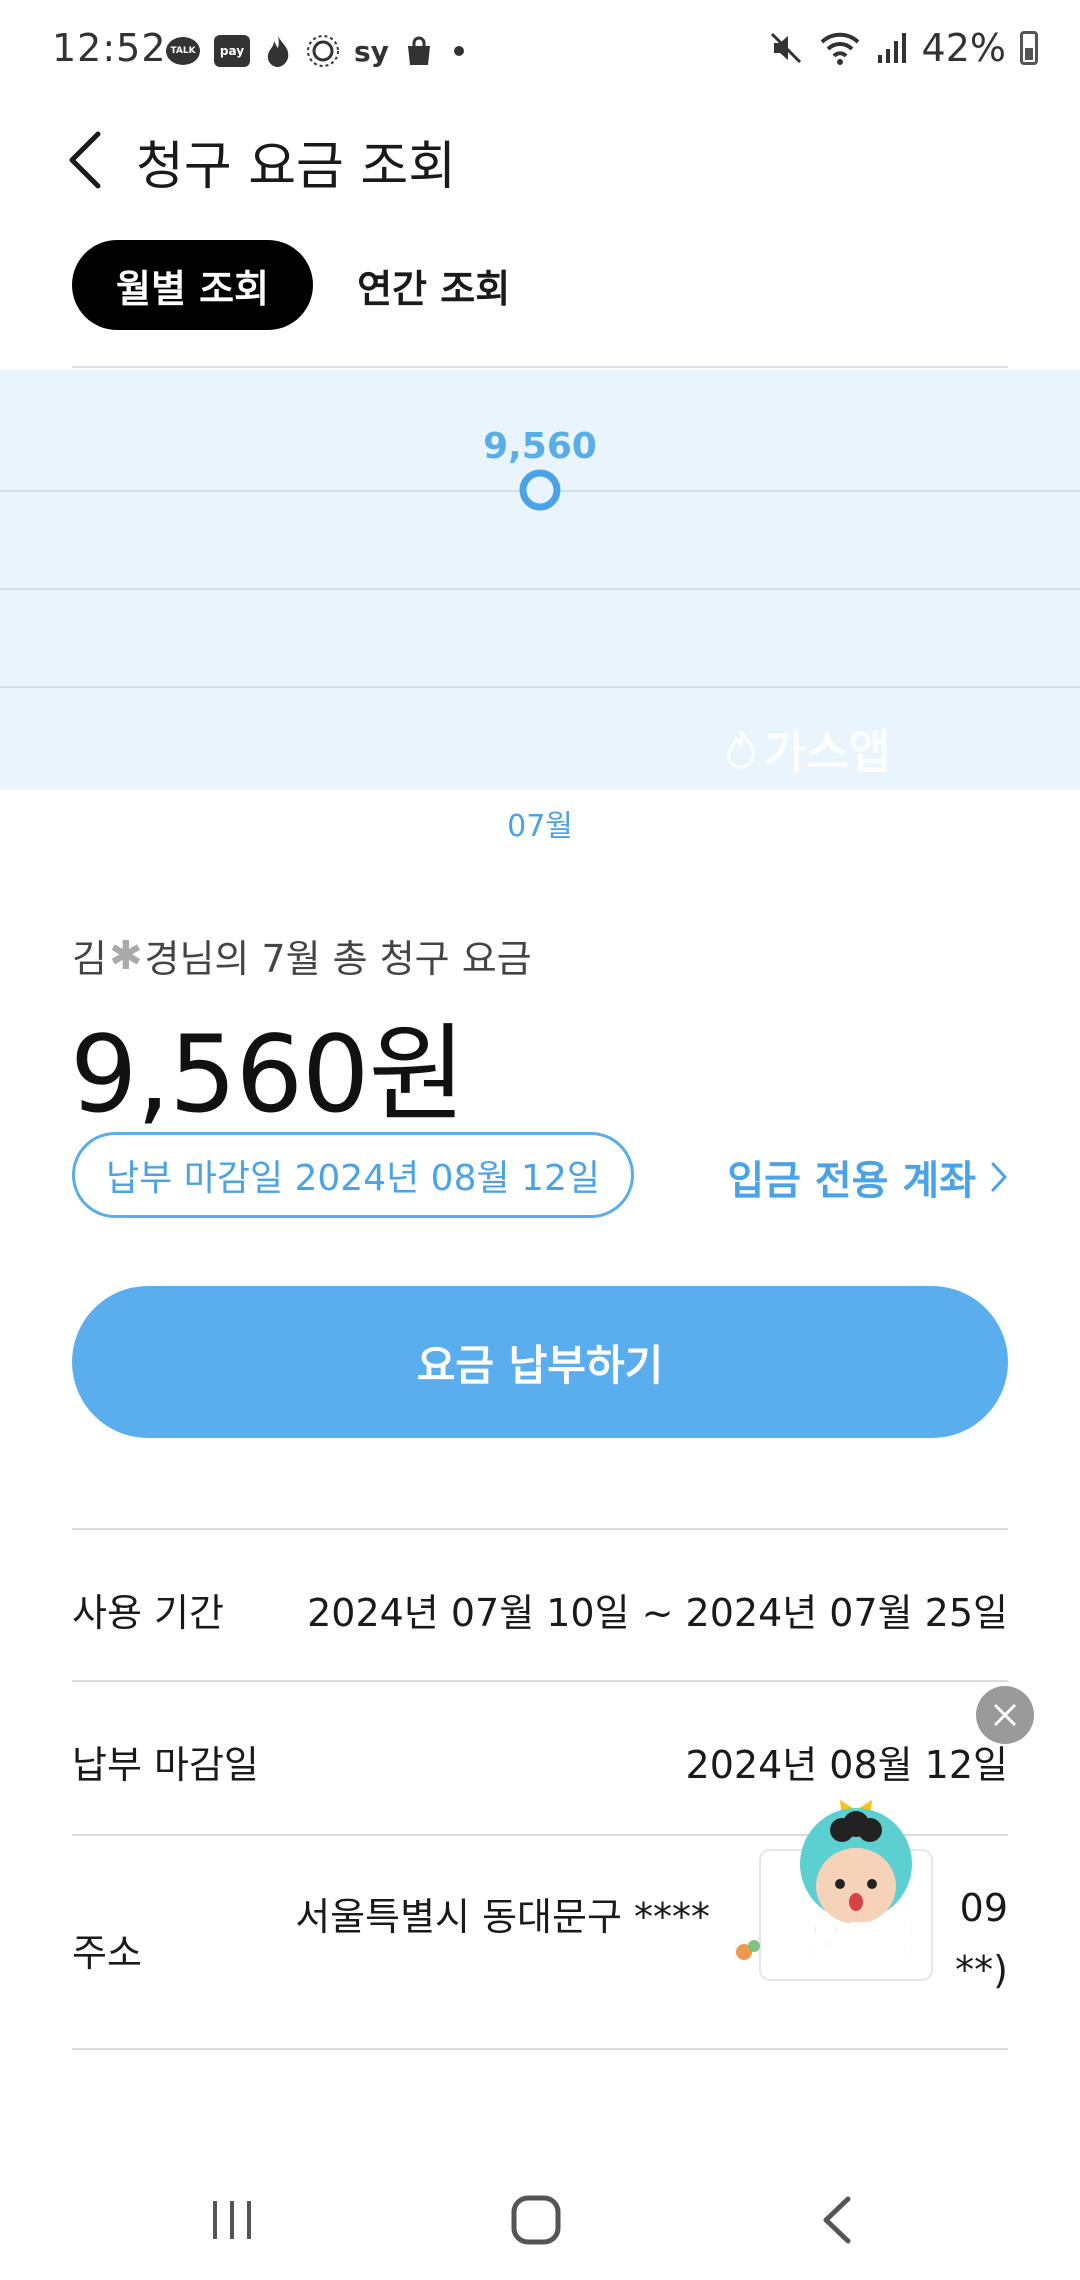 This screenshot has height=2280, width=1080. Describe the element at coordinates (109, 48) in the screenshot. I see `status-time: 12:52` at that location.